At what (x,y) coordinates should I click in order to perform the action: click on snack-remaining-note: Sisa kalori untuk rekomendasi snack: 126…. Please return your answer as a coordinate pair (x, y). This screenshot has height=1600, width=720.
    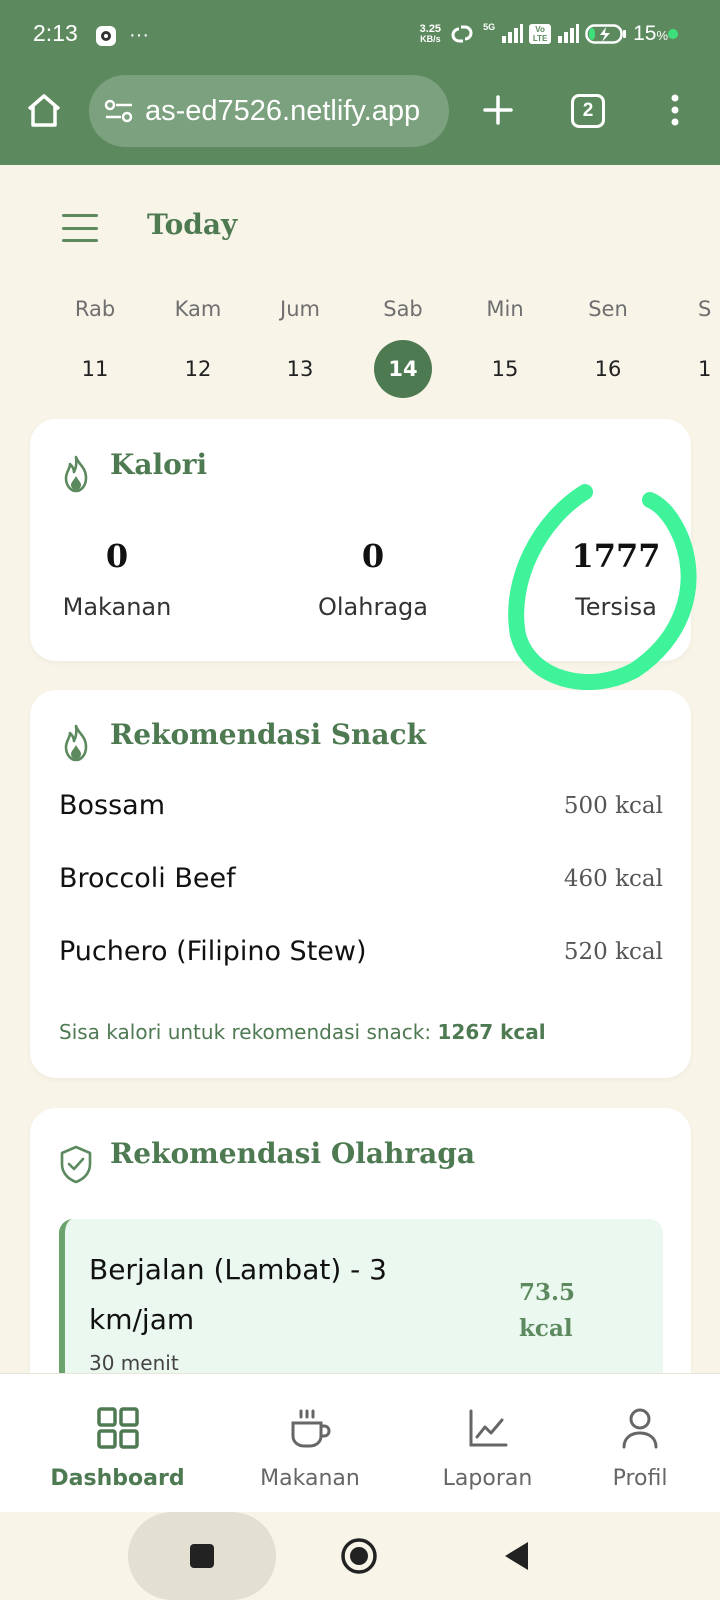
    Looking at the image, I should click on (302, 1032).